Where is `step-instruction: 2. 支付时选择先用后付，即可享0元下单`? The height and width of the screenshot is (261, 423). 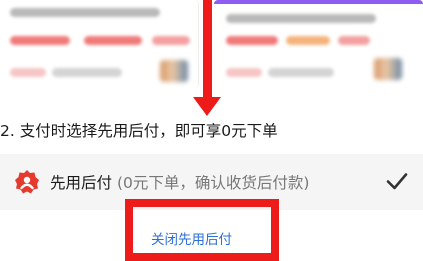 step-instruction: 2. 支付时选择先用后付，即可享0元下单 is located at coordinates (139, 131).